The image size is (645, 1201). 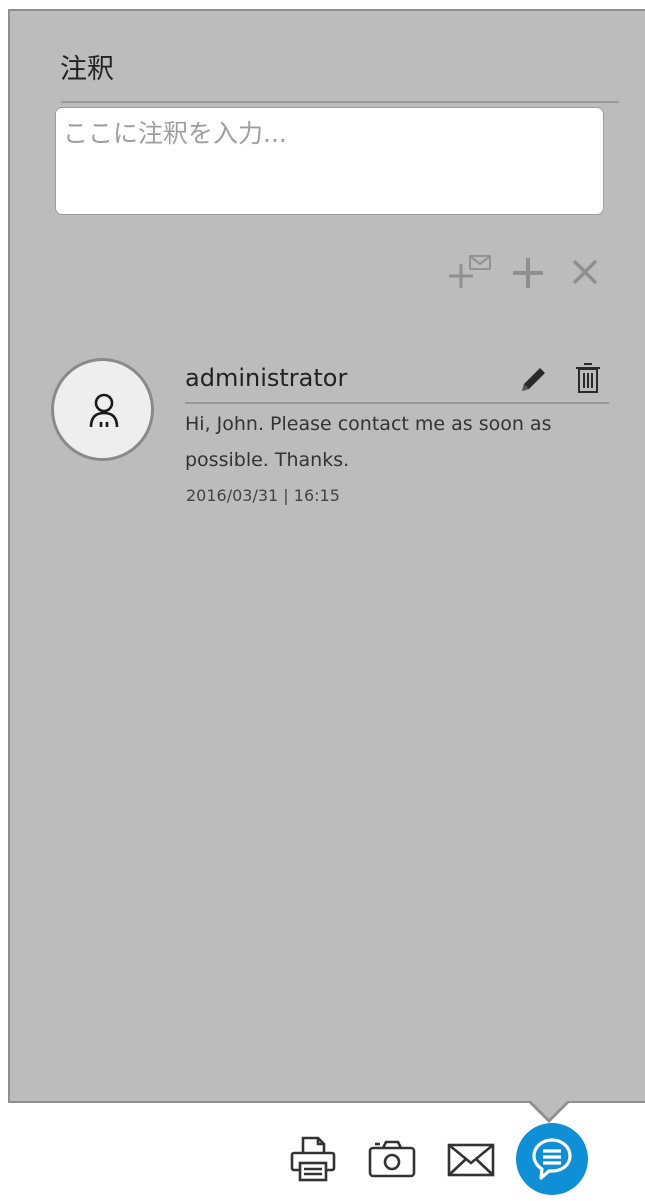 I want to click on add-button, so click(x=528, y=273).